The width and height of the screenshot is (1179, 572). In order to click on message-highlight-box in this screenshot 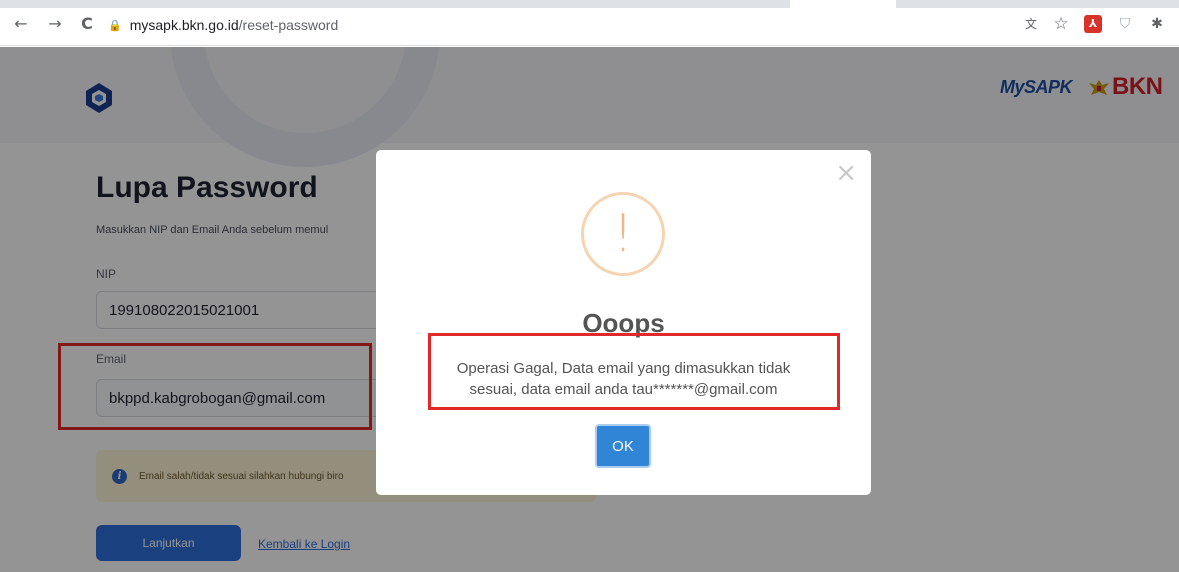, I will do `click(634, 371)`.